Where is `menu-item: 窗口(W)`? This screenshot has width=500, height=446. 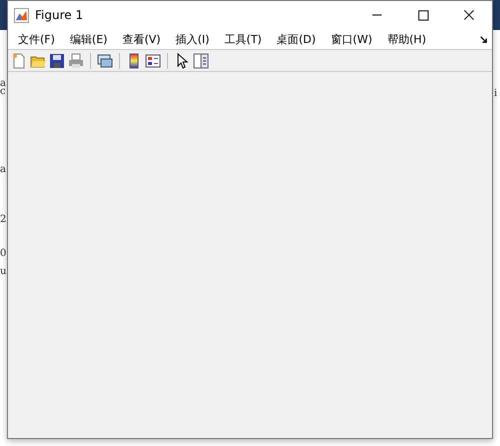
menu-item: 窗口(W) is located at coordinates (351, 39).